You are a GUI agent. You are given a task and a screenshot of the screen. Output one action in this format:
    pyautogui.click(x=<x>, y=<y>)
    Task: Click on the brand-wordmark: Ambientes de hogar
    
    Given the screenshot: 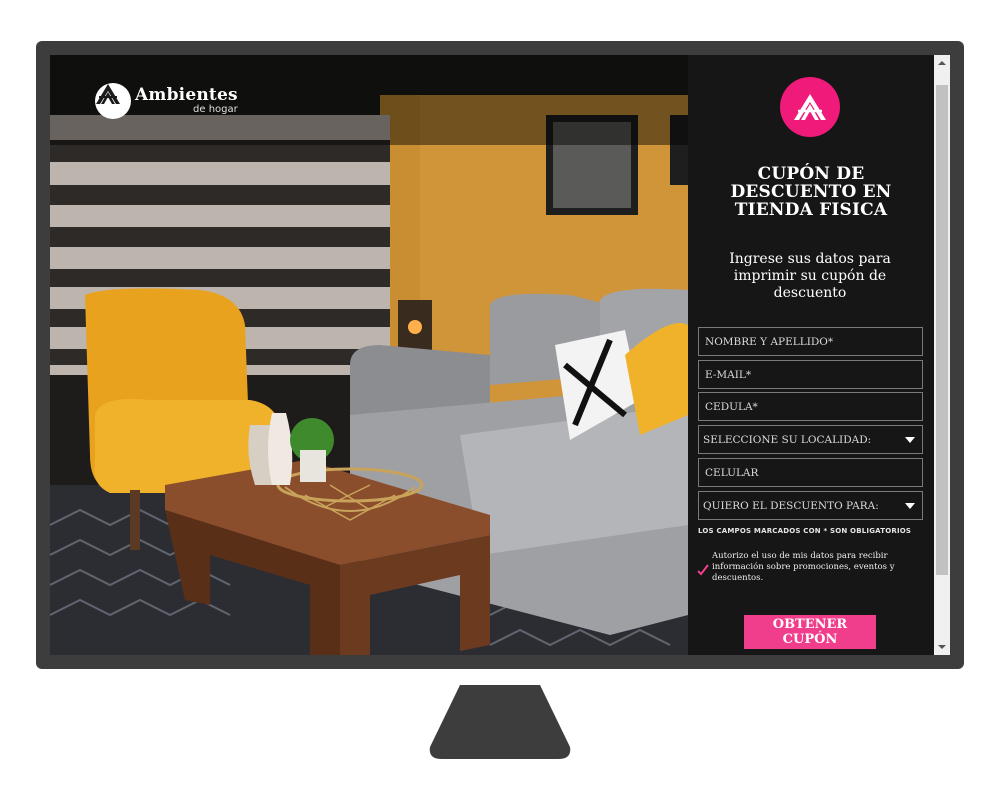 What is the action you would take?
    pyautogui.click(x=186, y=101)
    